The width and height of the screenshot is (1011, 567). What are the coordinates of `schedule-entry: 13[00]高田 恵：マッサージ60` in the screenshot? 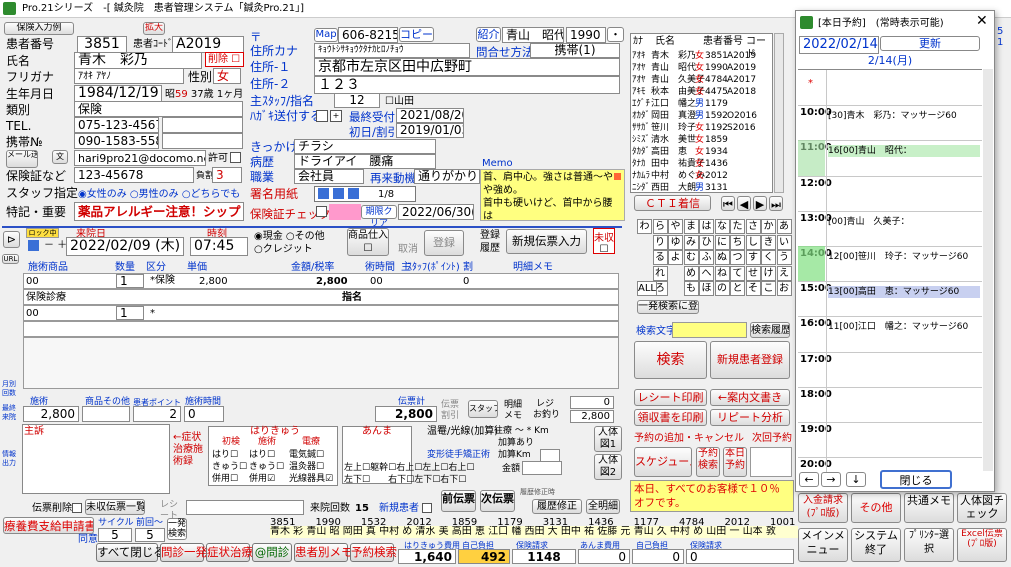 It's located at (904, 292).